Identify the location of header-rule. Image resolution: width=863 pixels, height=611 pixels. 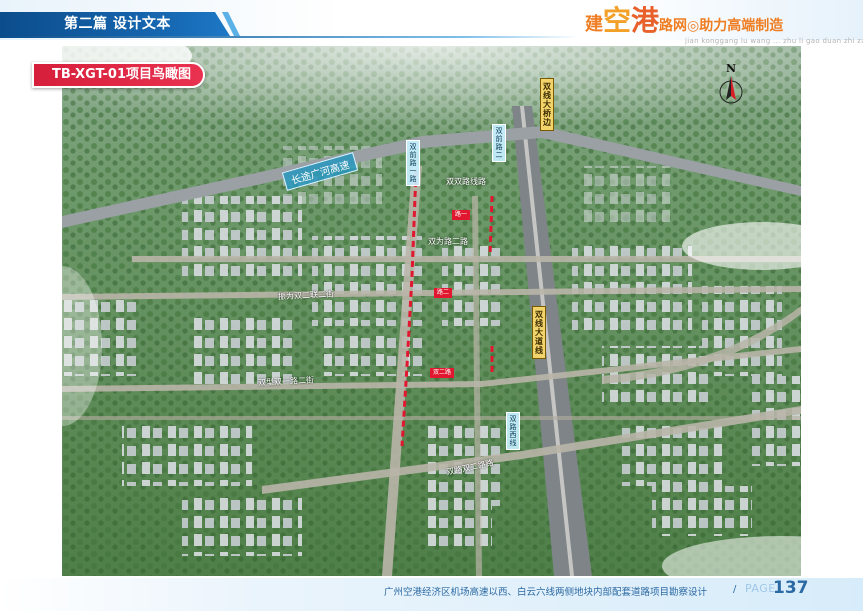
(290, 37).